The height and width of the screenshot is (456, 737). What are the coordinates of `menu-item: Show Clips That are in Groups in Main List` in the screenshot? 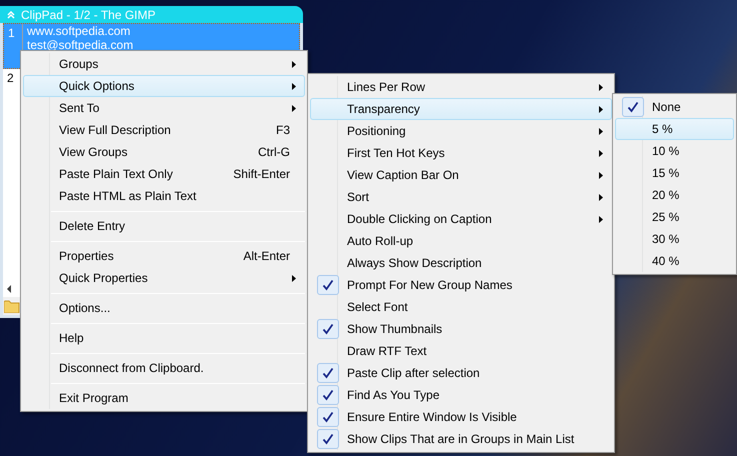 It's located at (461, 439).